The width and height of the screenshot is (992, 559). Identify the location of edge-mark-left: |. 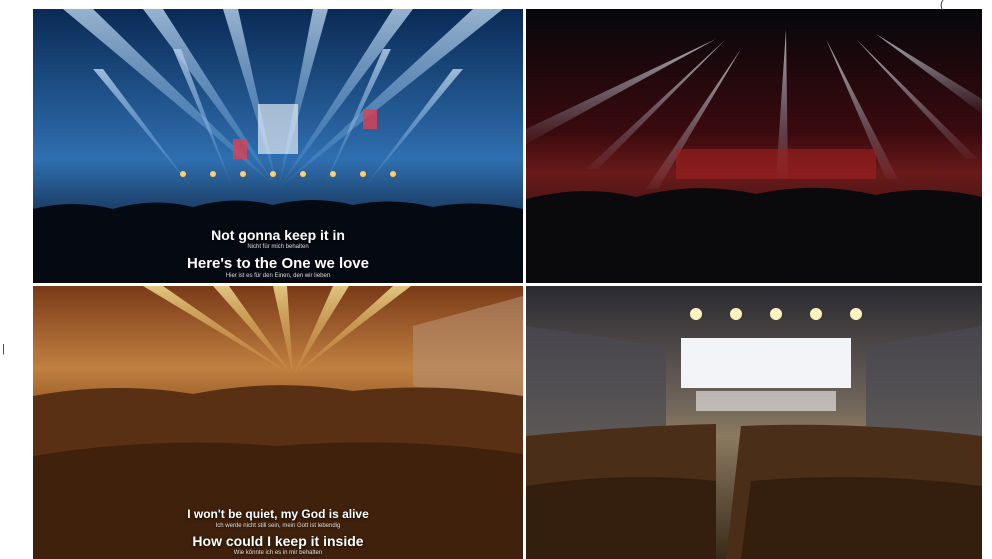
(3, 349).